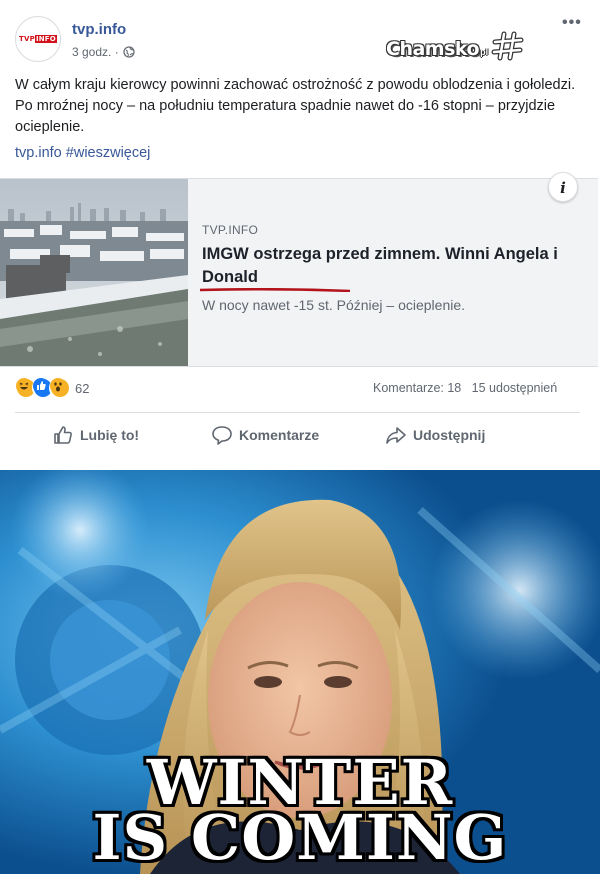 The height and width of the screenshot is (874, 600). Describe the element at coordinates (38, 153) in the screenshot. I see `source-link: tvp.info` at that location.